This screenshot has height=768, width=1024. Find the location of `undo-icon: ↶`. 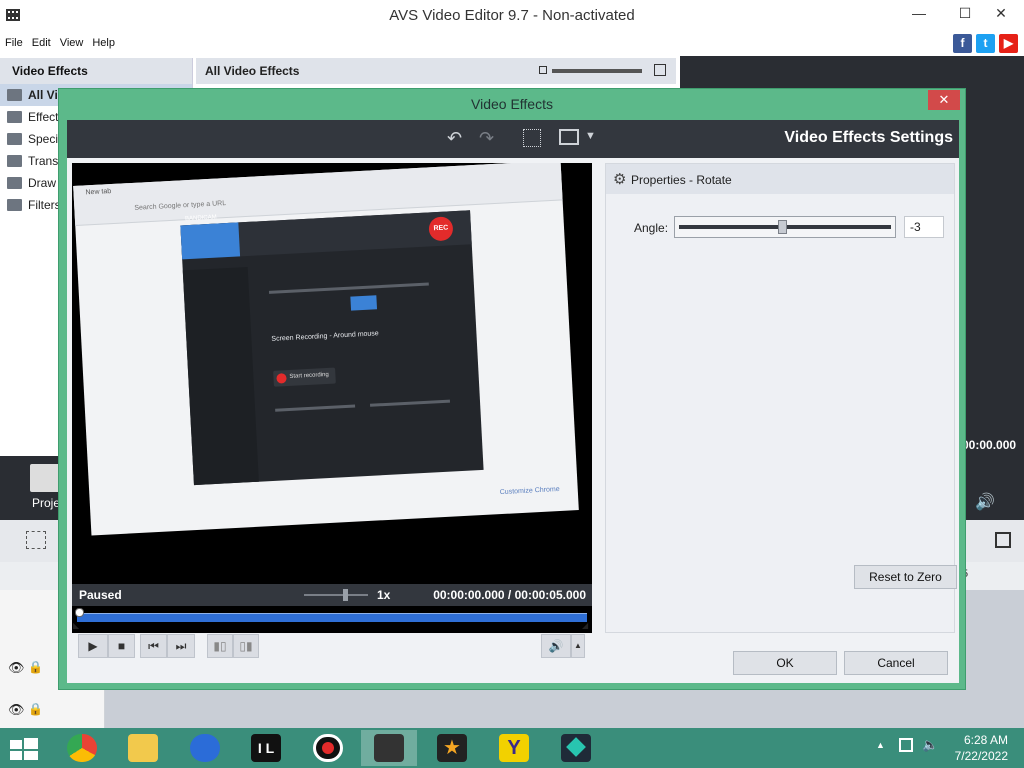

undo-icon: ↶ is located at coordinates (454, 138).